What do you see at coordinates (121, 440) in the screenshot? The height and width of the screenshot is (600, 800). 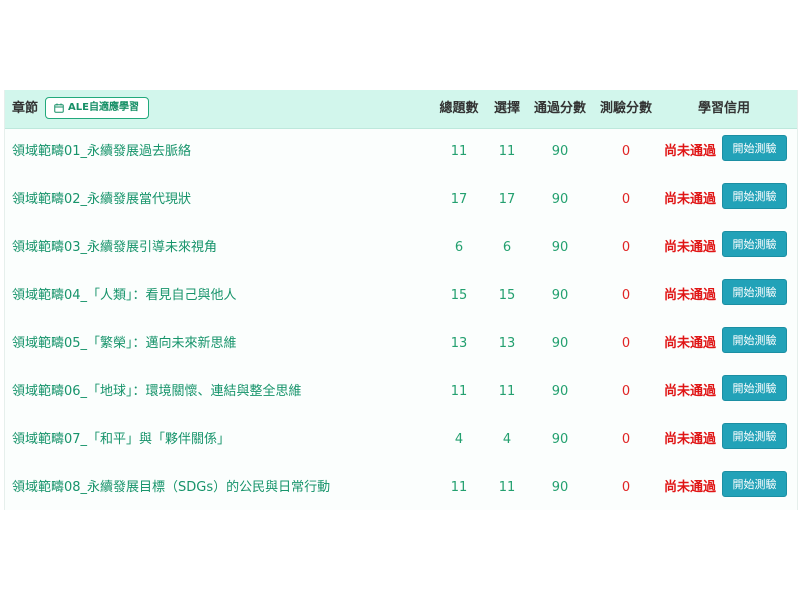 I see `chapter-title-link: 領域範疇07_「和平」與「夥伴關係」` at bounding box center [121, 440].